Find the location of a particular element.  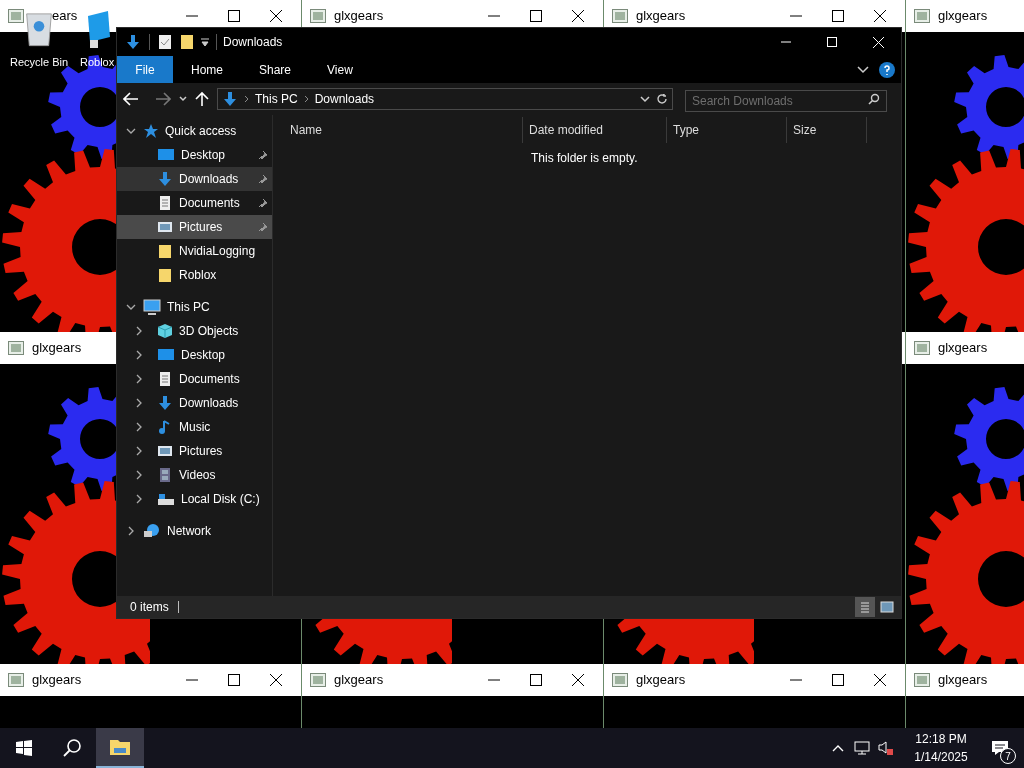

ribbon-tab: File is located at coordinates (145, 69).